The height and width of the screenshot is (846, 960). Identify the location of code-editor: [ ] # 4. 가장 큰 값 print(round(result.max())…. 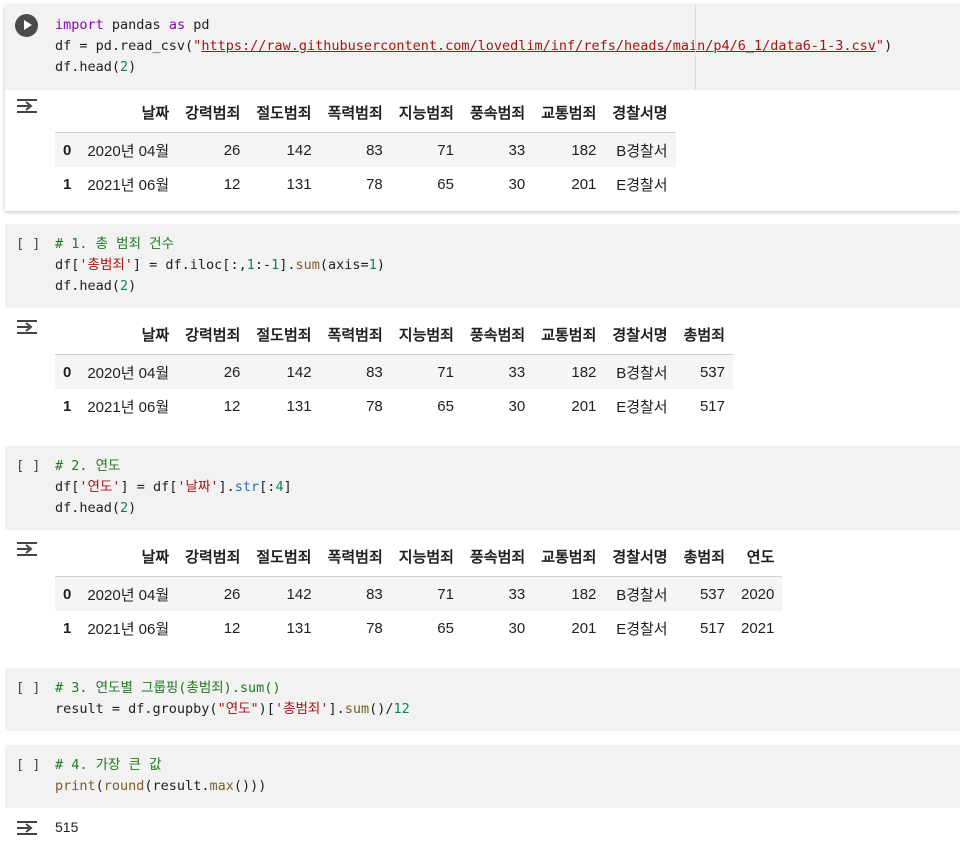
(482, 776).